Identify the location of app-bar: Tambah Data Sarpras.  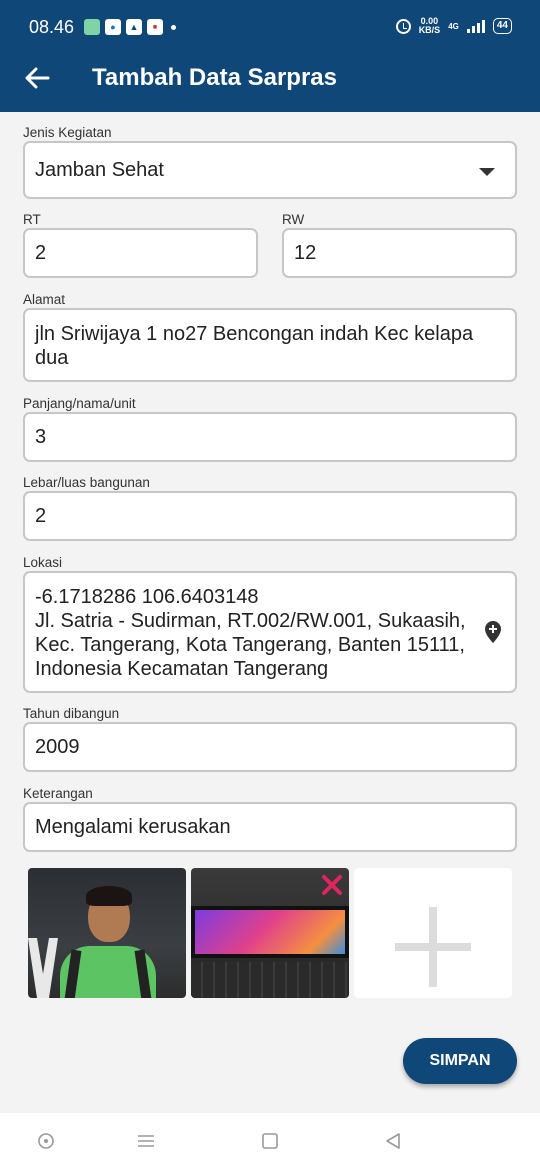
(270, 78).